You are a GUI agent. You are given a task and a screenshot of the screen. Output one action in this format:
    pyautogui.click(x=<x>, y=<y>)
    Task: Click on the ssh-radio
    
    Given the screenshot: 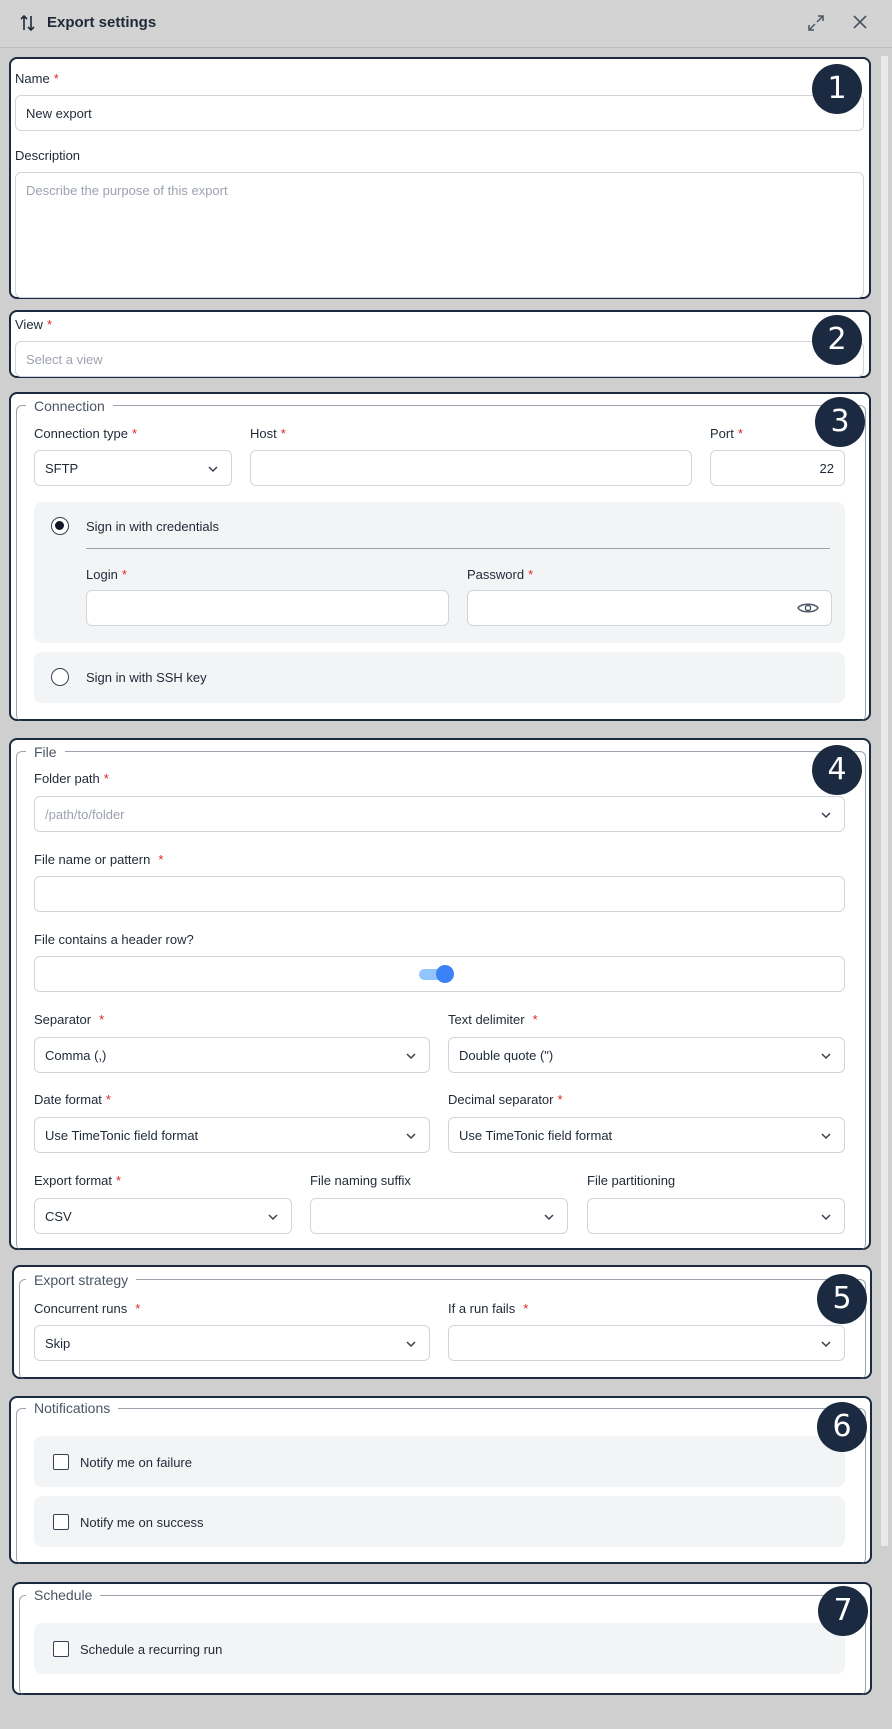 What is the action you would take?
    pyautogui.click(x=60, y=677)
    